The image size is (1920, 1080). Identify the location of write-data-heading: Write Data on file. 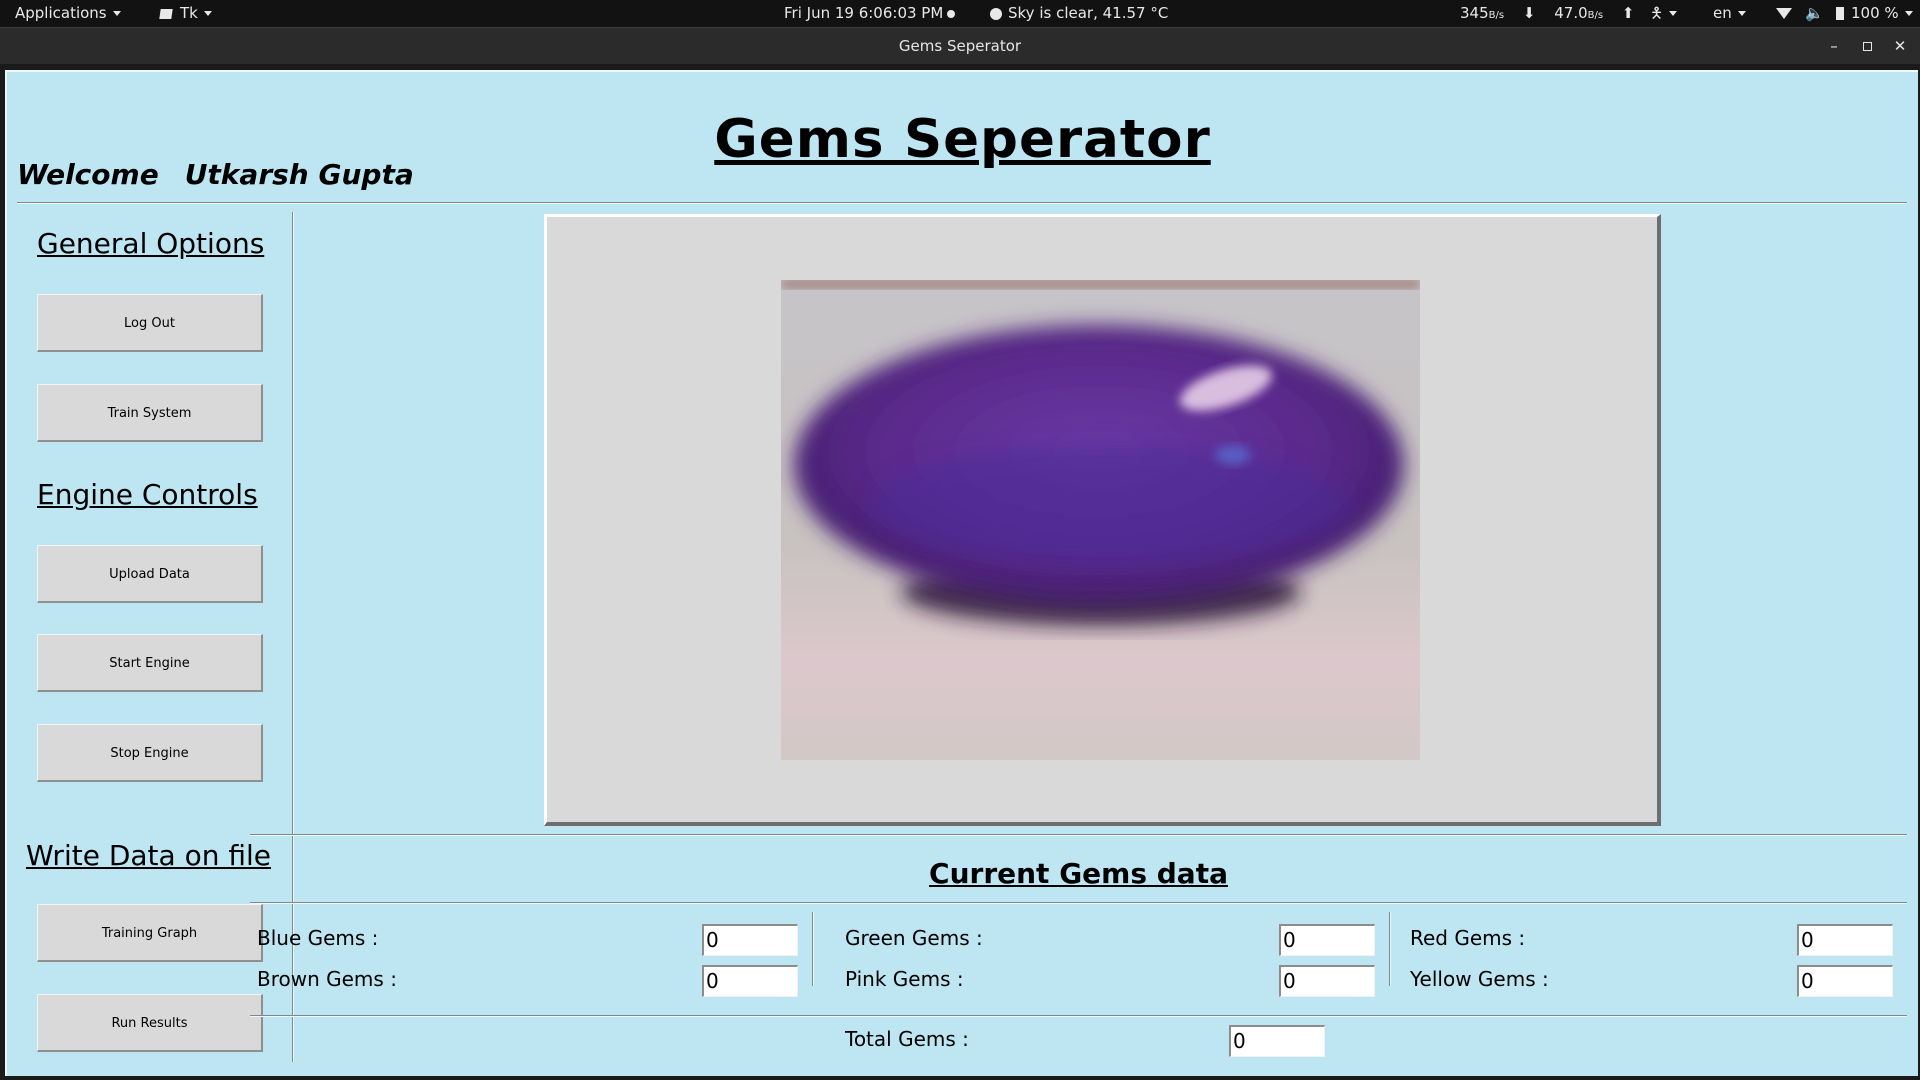
(148, 855).